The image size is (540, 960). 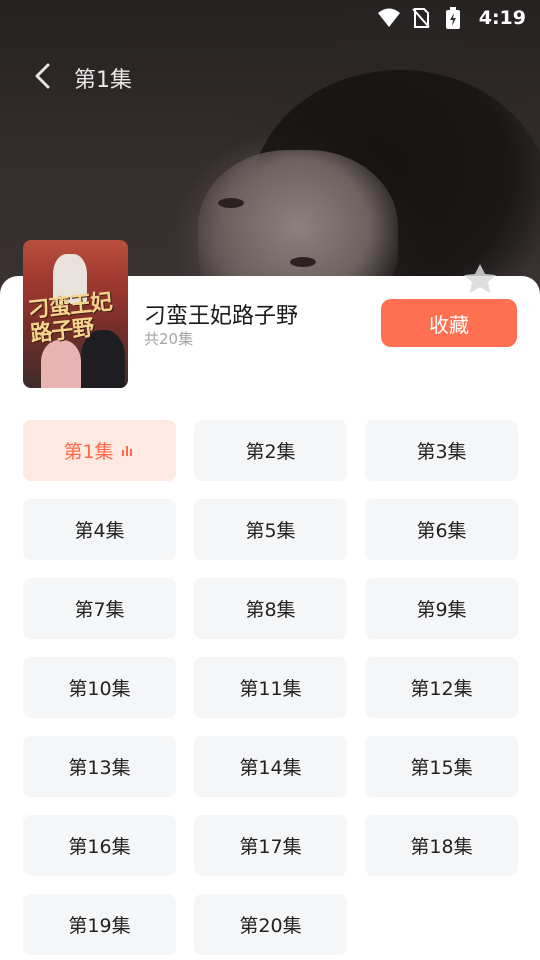 I want to click on episode-item: 第1集, so click(x=99, y=450).